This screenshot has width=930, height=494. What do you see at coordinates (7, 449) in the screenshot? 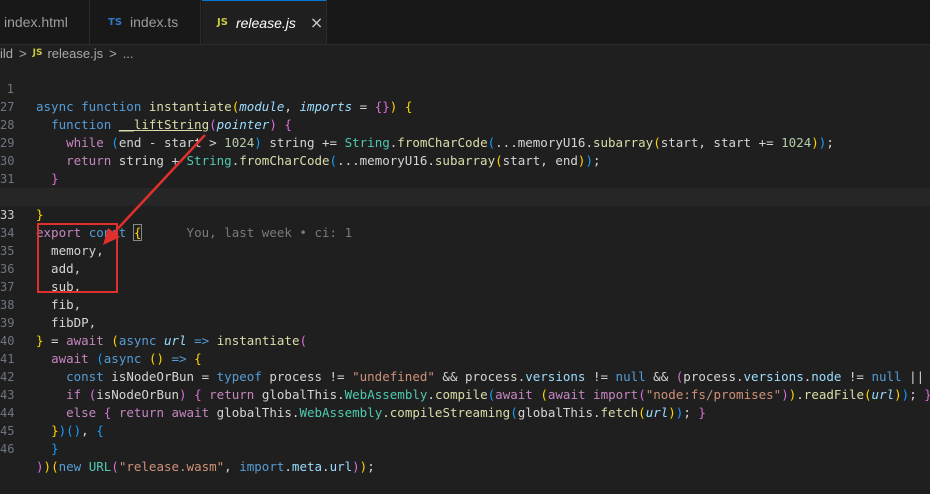
I see `line-number: 46` at bounding box center [7, 449].